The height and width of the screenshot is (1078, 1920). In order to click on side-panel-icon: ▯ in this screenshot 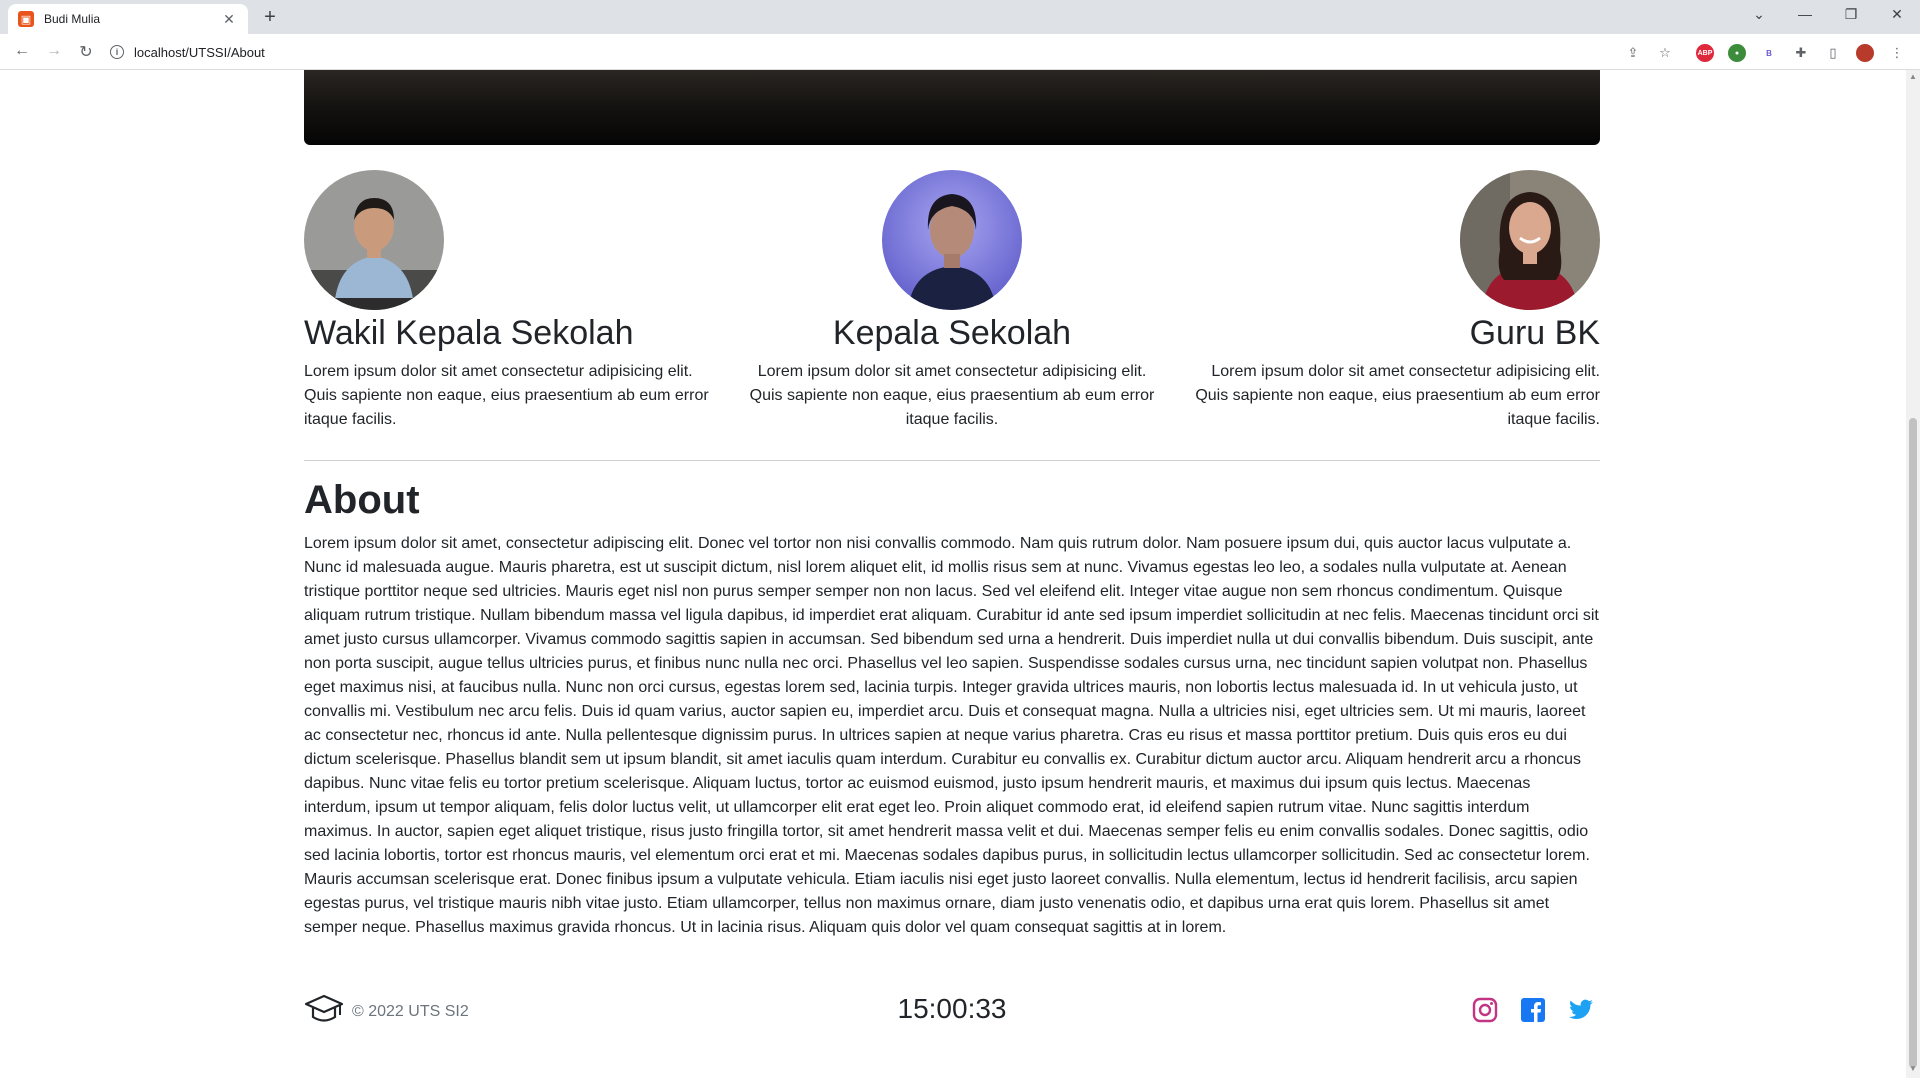, I will do `click(1833, 53)`.